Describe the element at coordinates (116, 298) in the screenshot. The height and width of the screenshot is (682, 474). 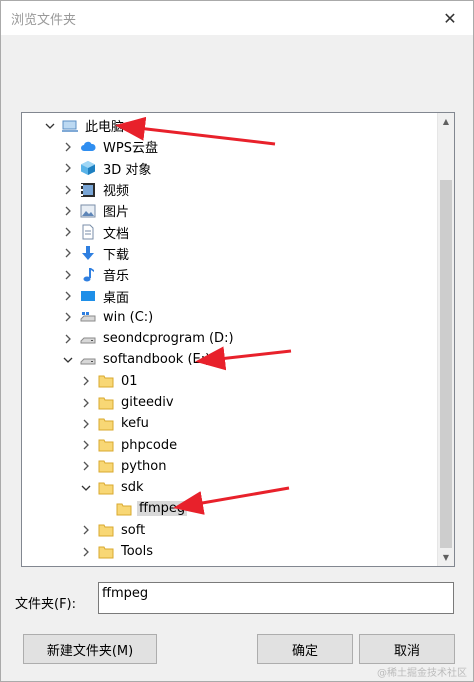
I see `tree-item-label: 桌面` at that location.